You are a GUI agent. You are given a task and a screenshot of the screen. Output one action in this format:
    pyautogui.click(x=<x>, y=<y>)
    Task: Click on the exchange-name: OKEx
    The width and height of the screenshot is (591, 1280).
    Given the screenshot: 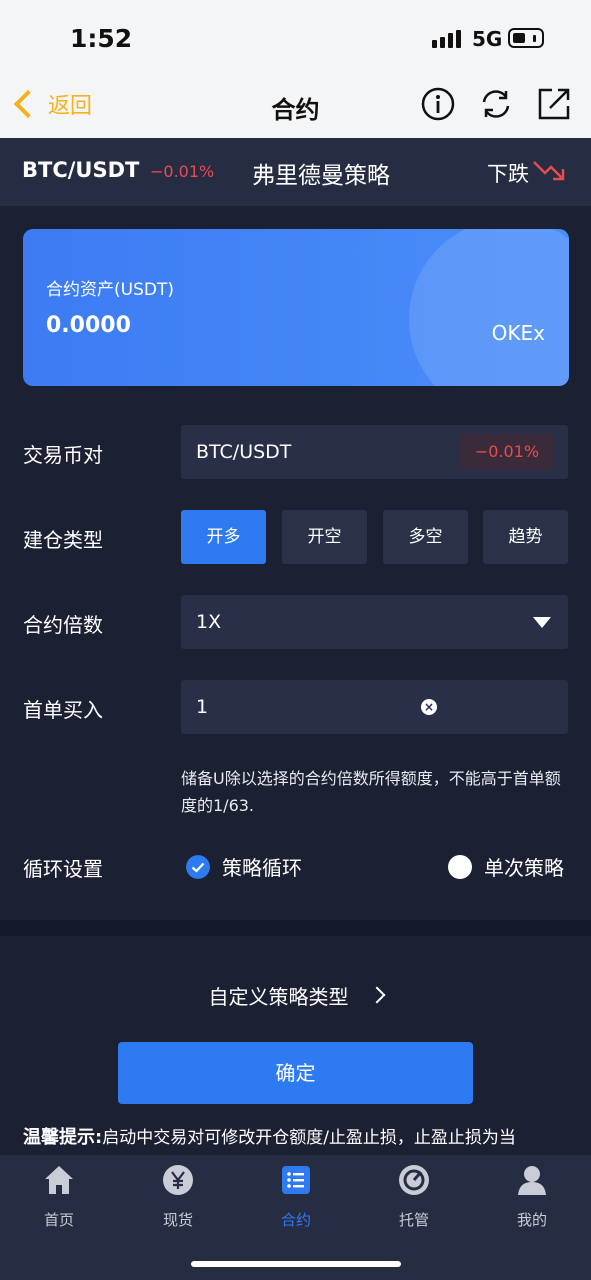 What is the action you would take?
    pyautogui.click(x=518, y=333)
    